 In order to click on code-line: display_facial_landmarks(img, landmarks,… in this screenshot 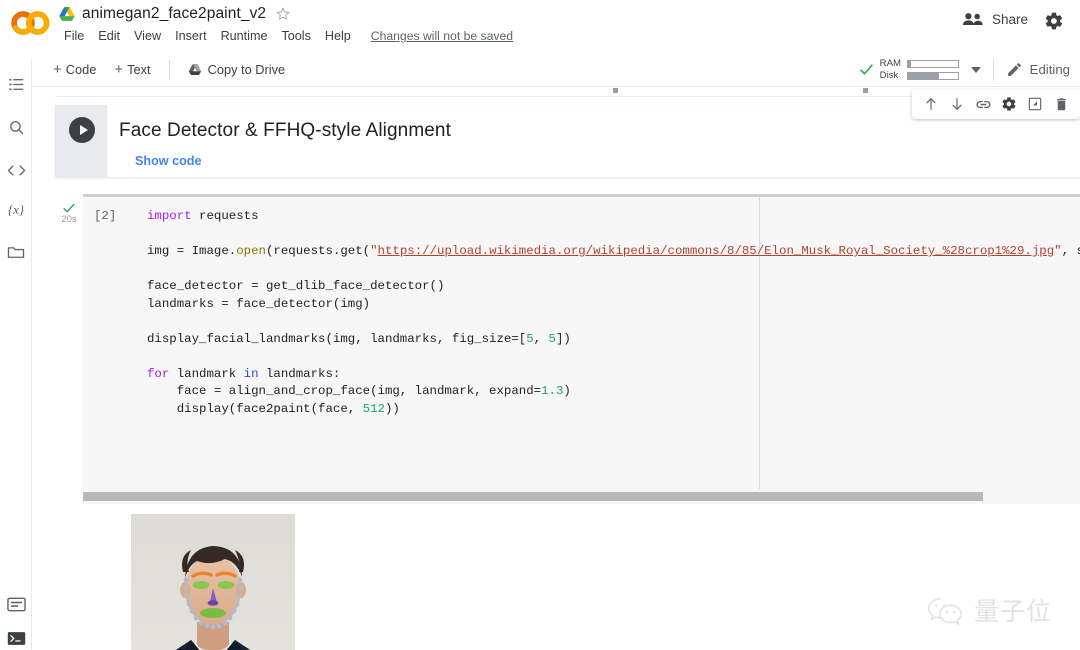, I will do `click(359, 338)`.